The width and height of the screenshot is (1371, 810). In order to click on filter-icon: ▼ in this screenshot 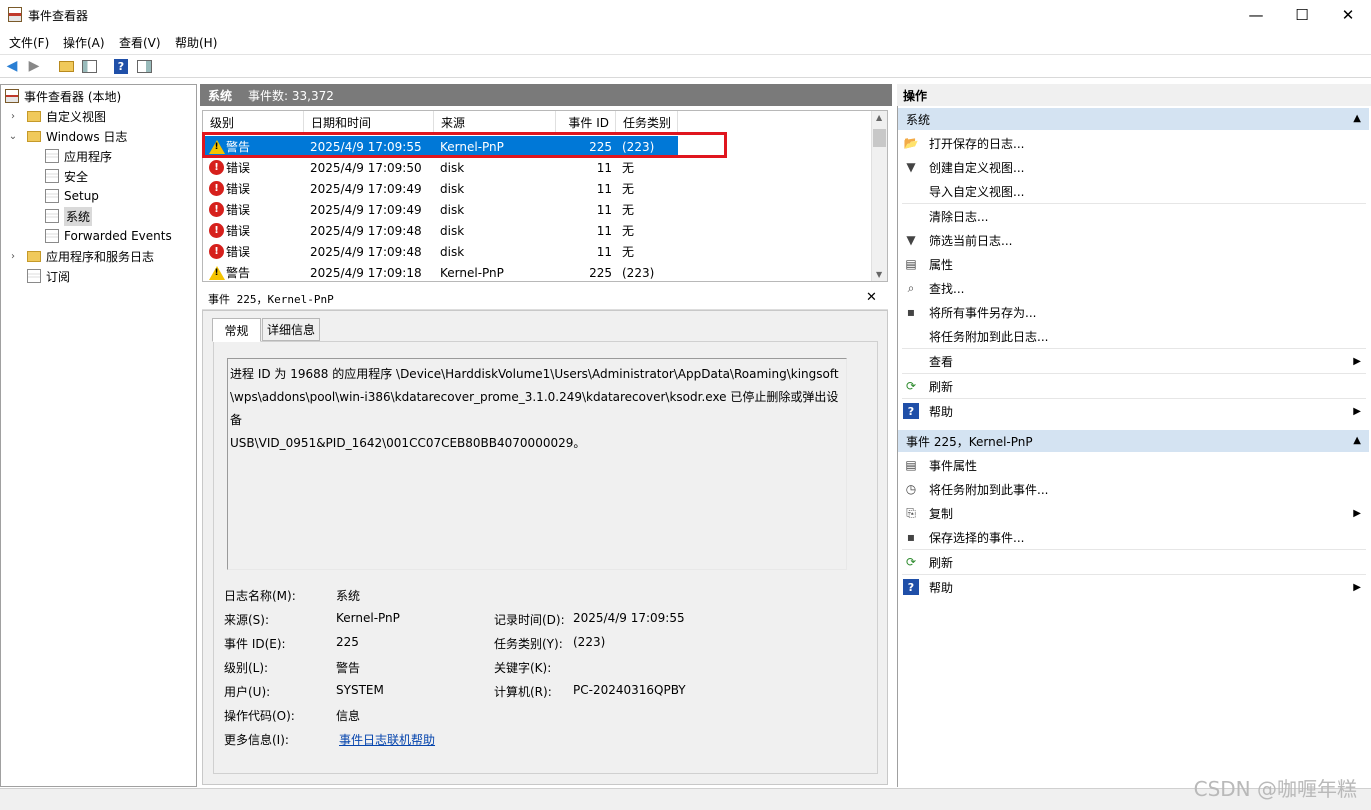, I will do `click(911, 240)`.